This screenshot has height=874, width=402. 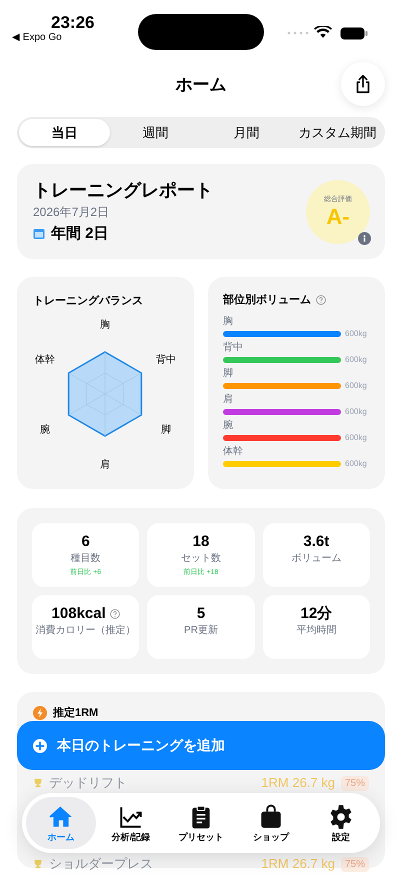 I want to click on tab-bar-item: 設定, so click(x=341, y=823).